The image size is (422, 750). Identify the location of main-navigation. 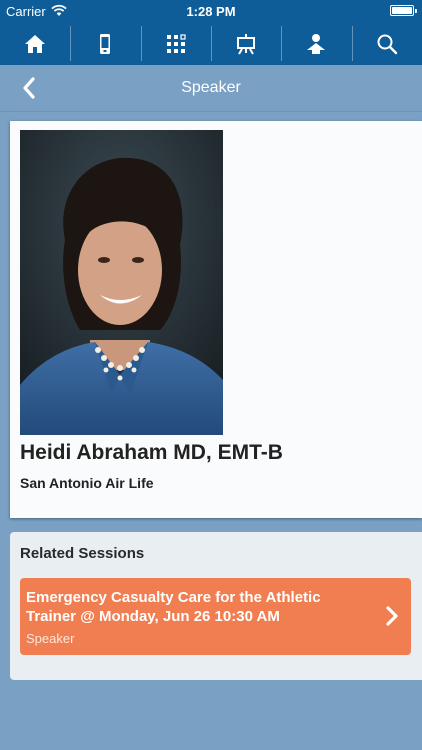
(211, 43).